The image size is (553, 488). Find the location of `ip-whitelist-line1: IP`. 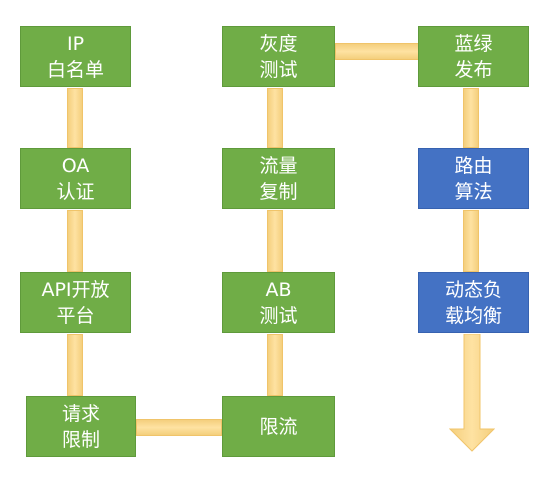

ip-whitelist-line1: IP is located at coordinates (75, 43).